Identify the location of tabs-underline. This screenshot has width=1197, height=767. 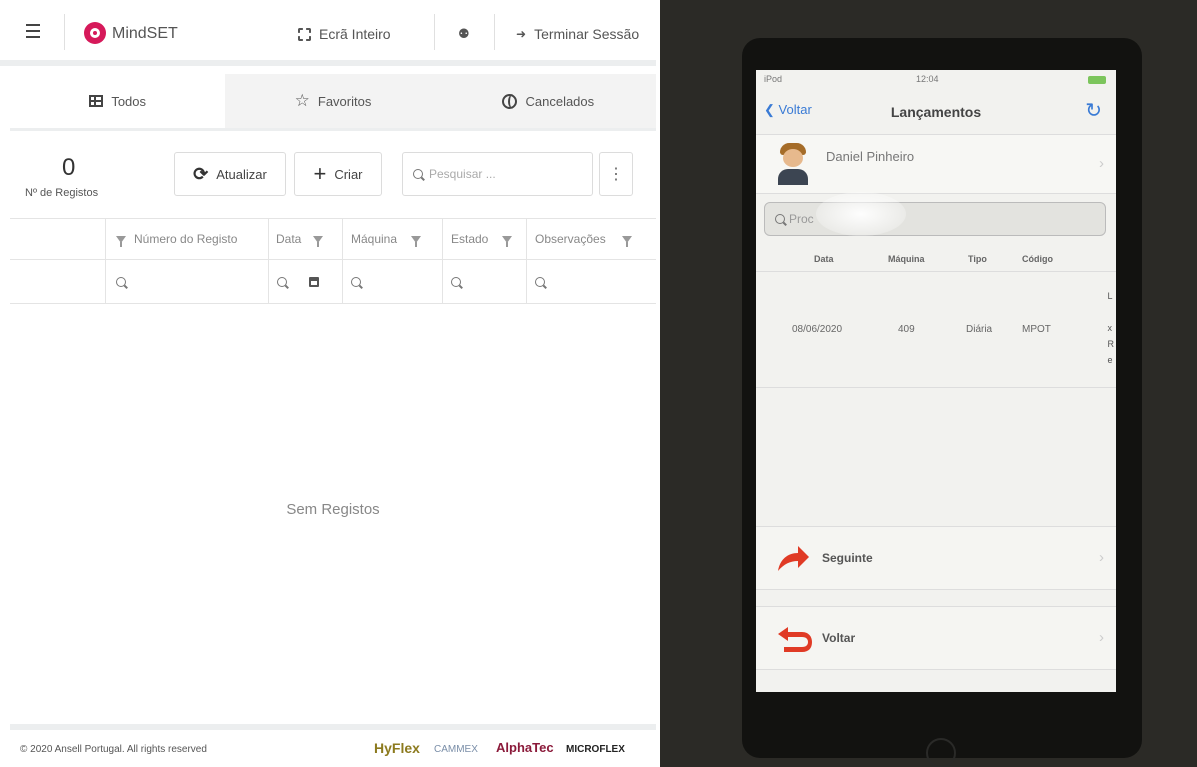
(333, 129).